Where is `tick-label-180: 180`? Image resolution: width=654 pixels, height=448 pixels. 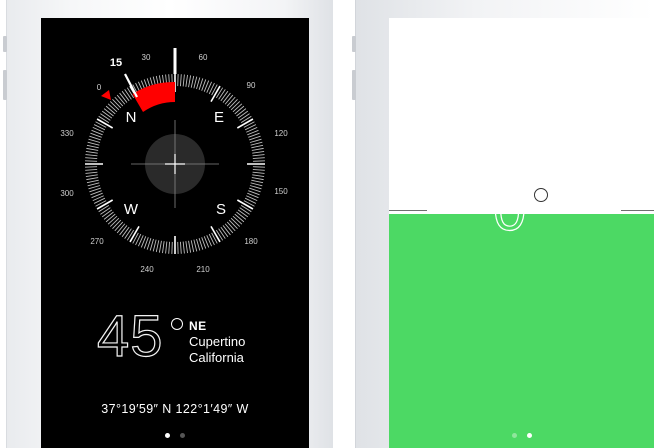
tick-label-180: 180 is located at coordinates (251, 241).